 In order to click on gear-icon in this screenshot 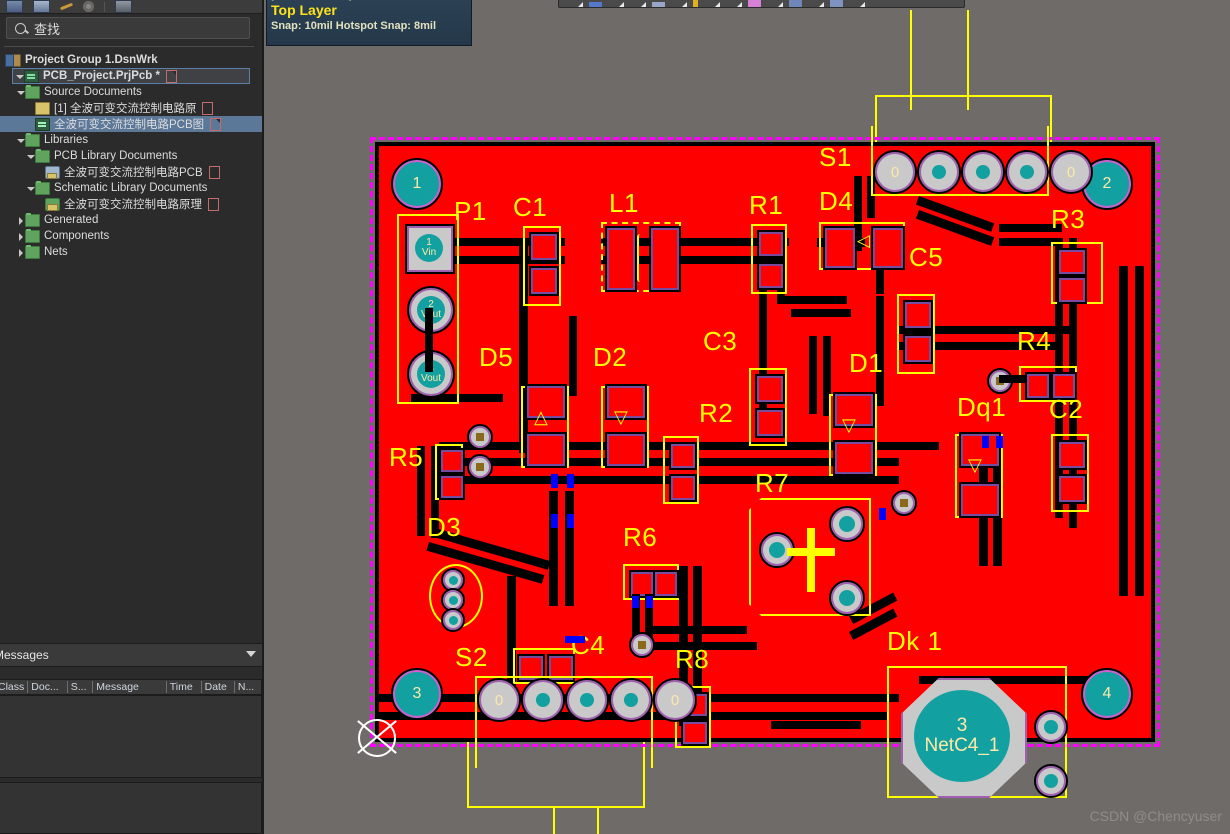, I will do `click(88, 6)`.